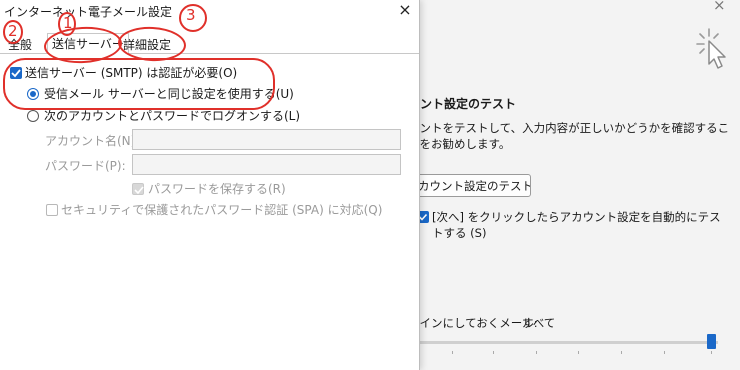 Image resolution: width=740 pixels, height=370 pixels. I want to click on click-cursor-icon, so click(711, 48).